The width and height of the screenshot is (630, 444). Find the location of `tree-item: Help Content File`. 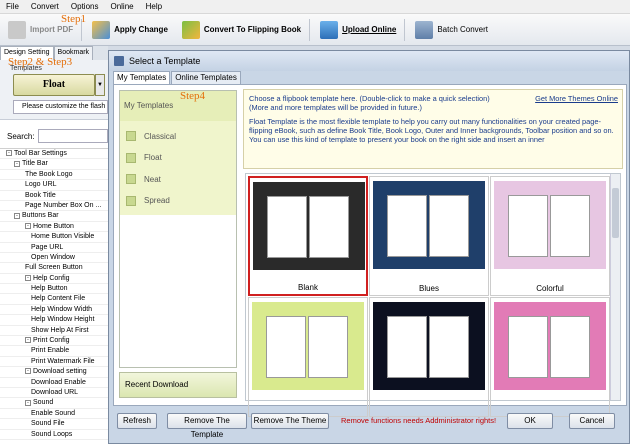

tree-item: Help Content File is located at coordinates (54, 299).